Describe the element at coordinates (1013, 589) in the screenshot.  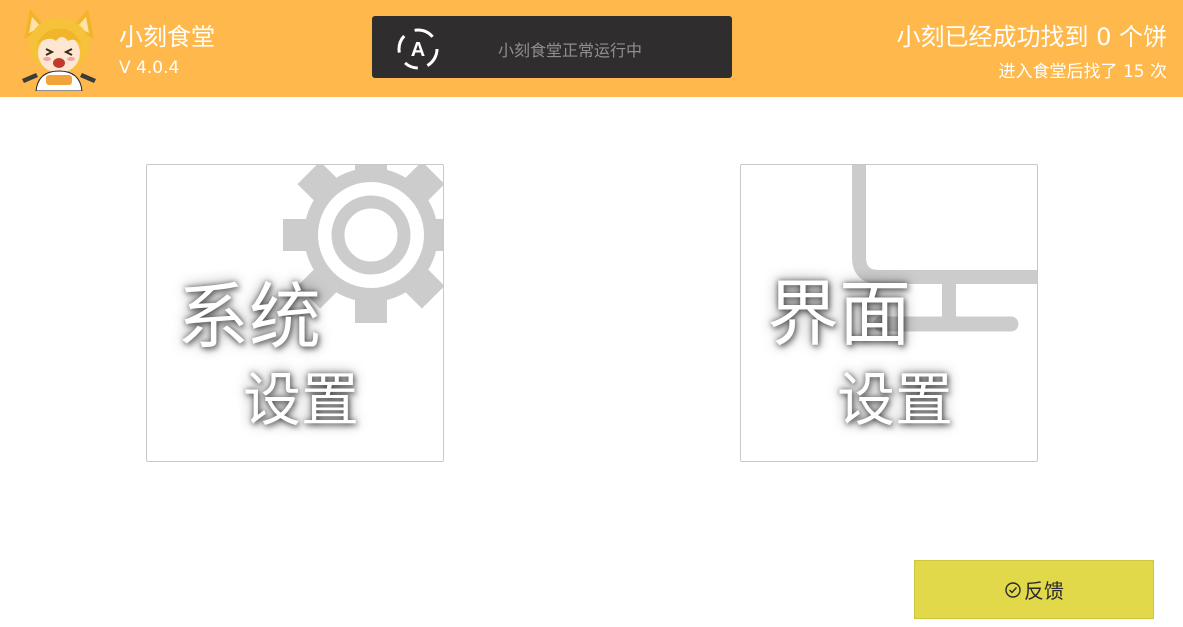
I see `check-circle-icon` at that location.